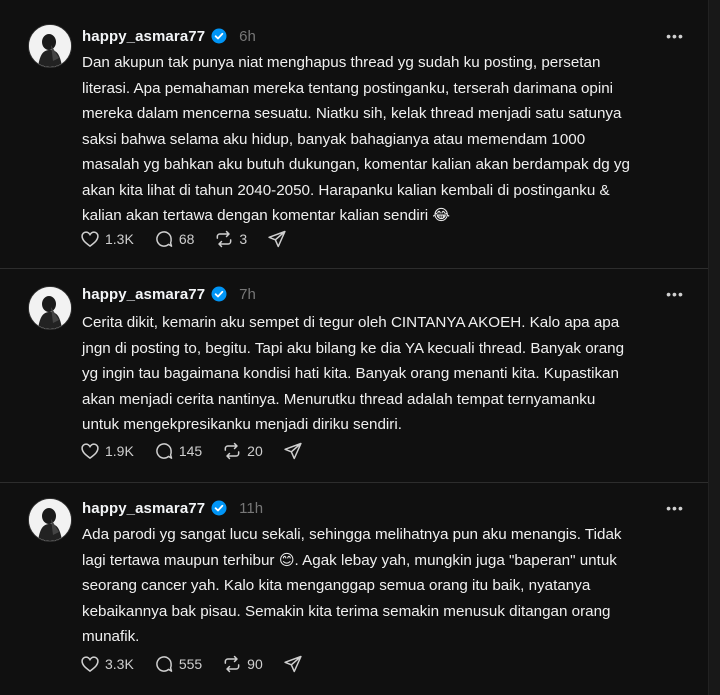 This screenshot has height=695, width=720. What do you see at coordinates (255, 664) in the screenshot?
I see `repost-count: 90` at bounding box center [255, 664].